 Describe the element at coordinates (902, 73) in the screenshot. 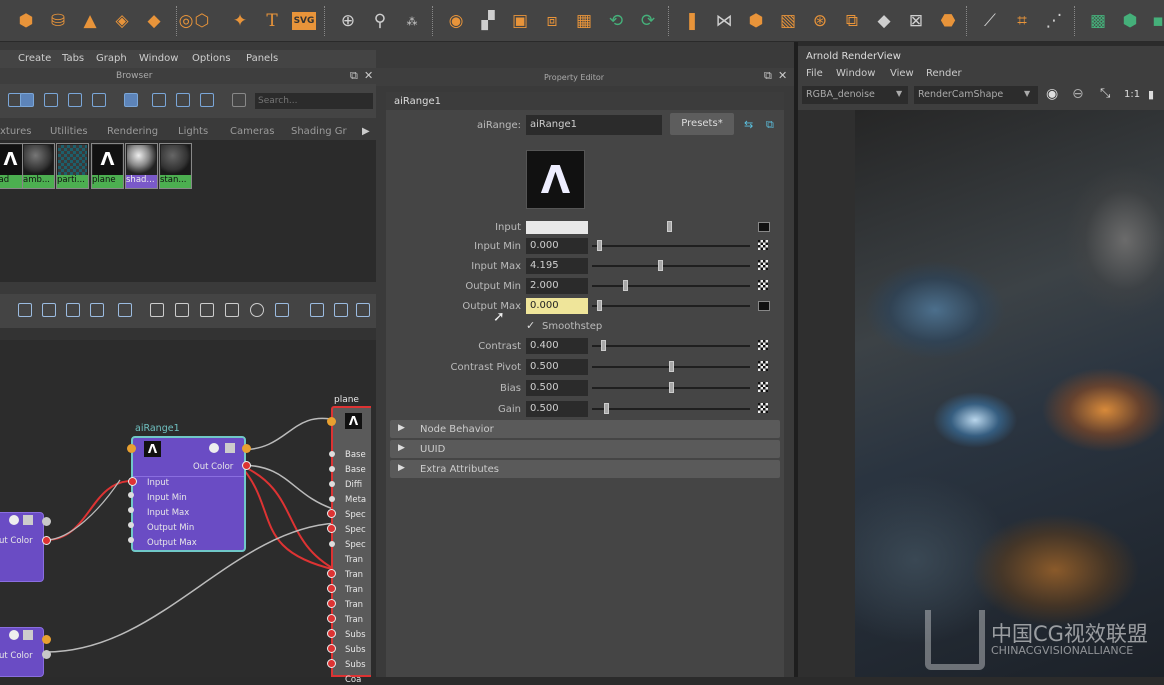

I see `menu-view: View` at that location.